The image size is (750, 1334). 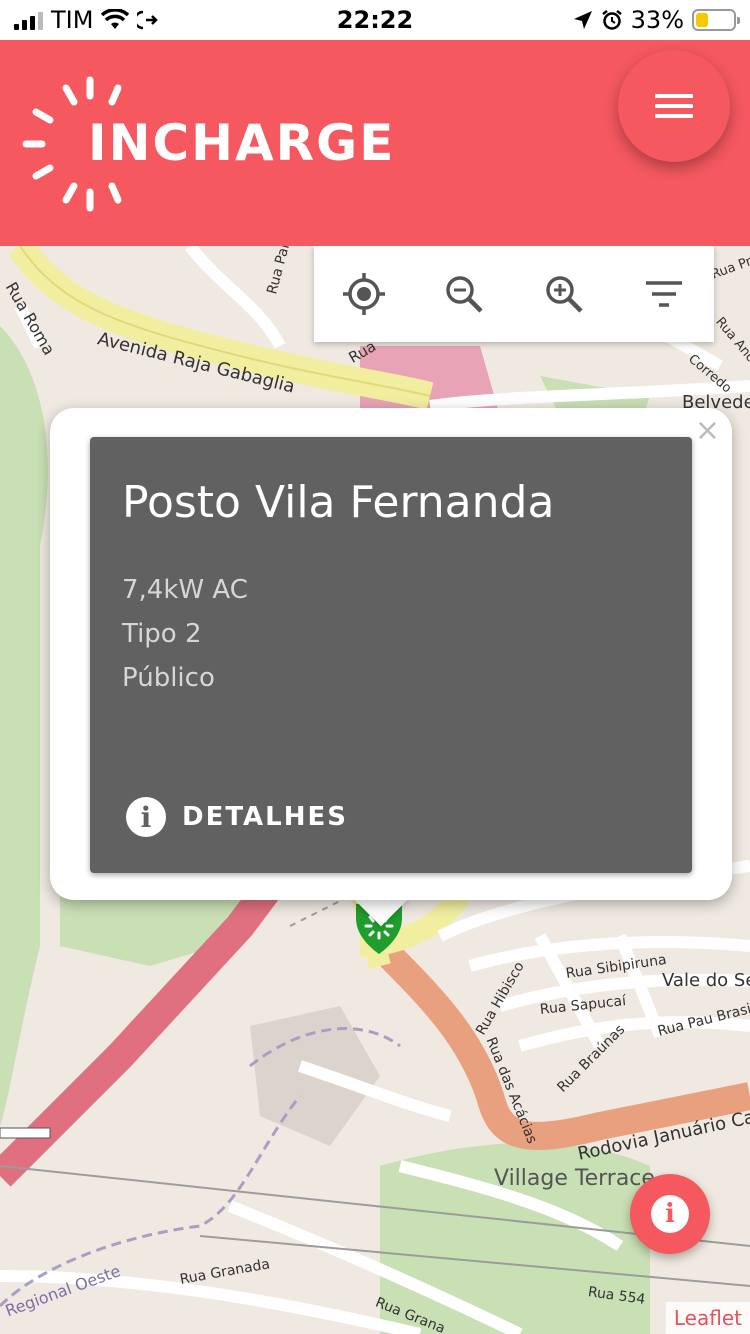 I want to click on status-bar: TIM 22:22 33%, so click(x=375, y=20).